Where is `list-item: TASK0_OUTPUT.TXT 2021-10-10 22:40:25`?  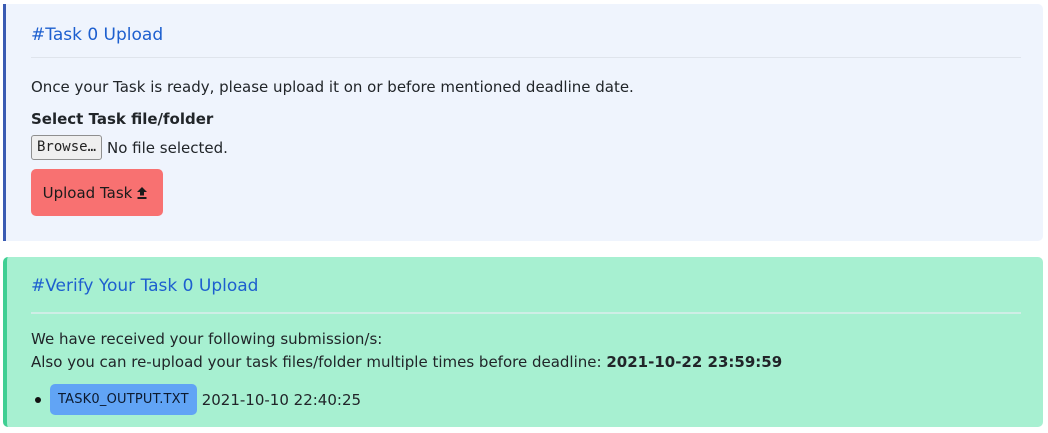 list-item: TASK0_OUTPUT.TXT 2021-10-10 22:40:25 is located at coordinates (196, 399).